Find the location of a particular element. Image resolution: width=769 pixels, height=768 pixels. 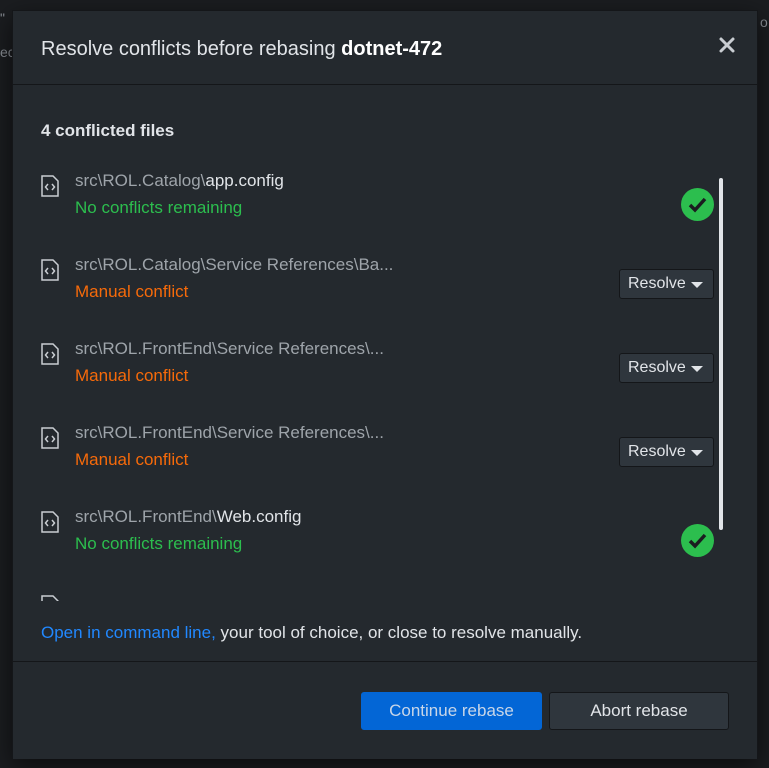

conflict-count: 4 conflicted files is located at coordinates (108, 130).